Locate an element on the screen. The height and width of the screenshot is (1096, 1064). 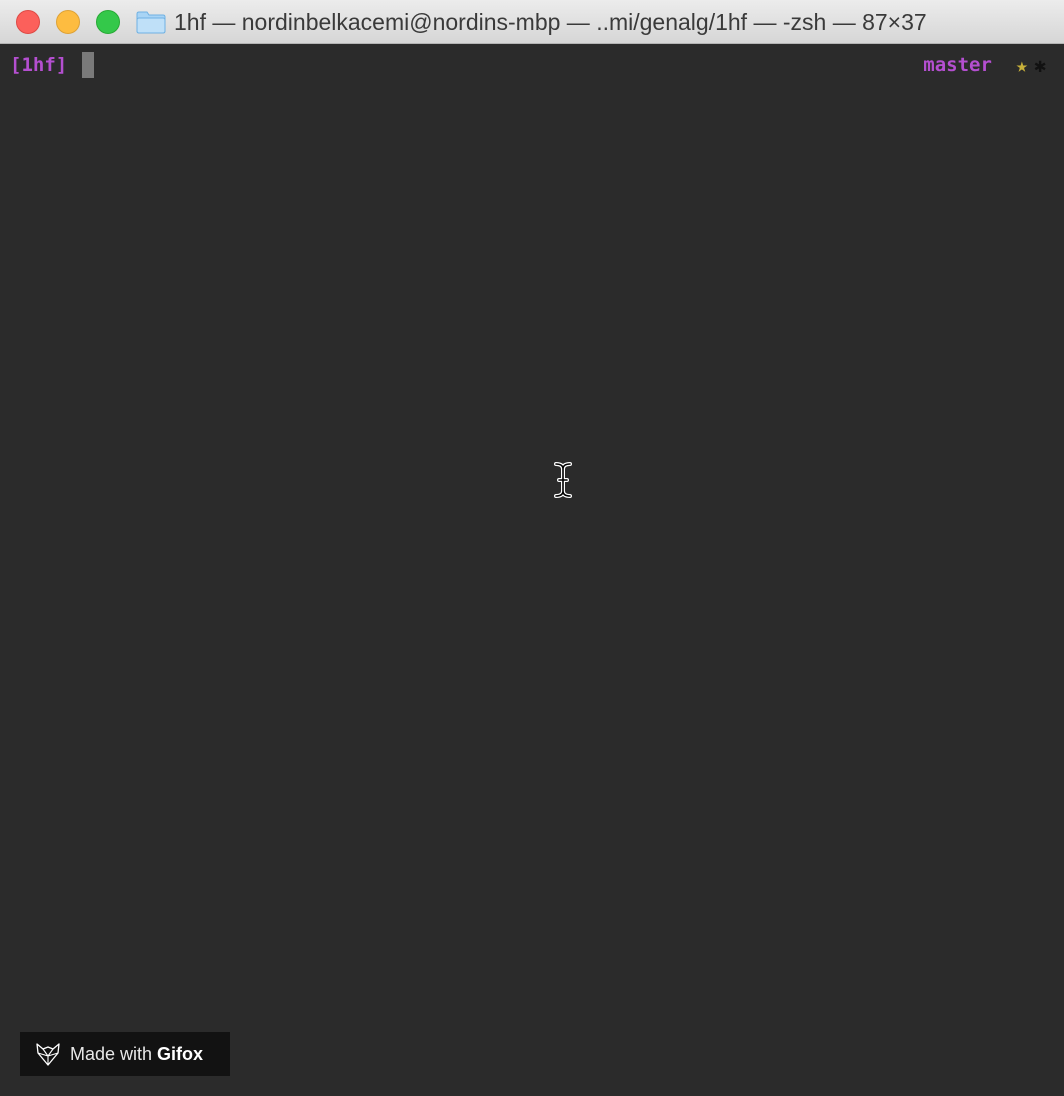
close-button is located at coordinates (28, 22).